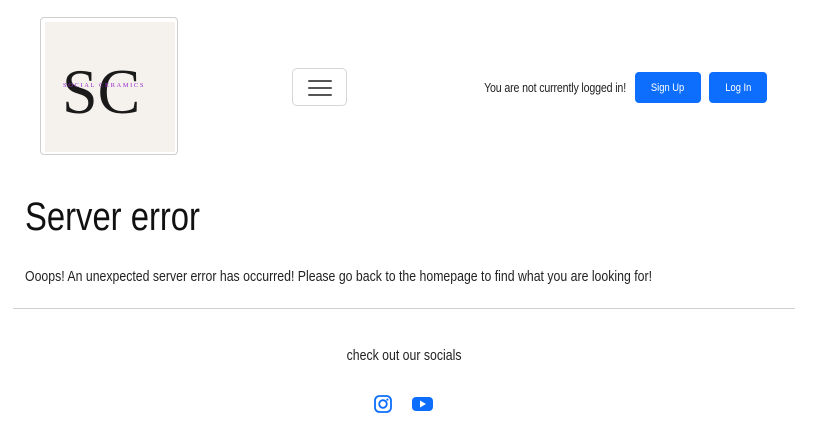 This screenshot has width=816, height=446. I want to click on login-status-text: You are not currently logged in!, so click(555, 87).